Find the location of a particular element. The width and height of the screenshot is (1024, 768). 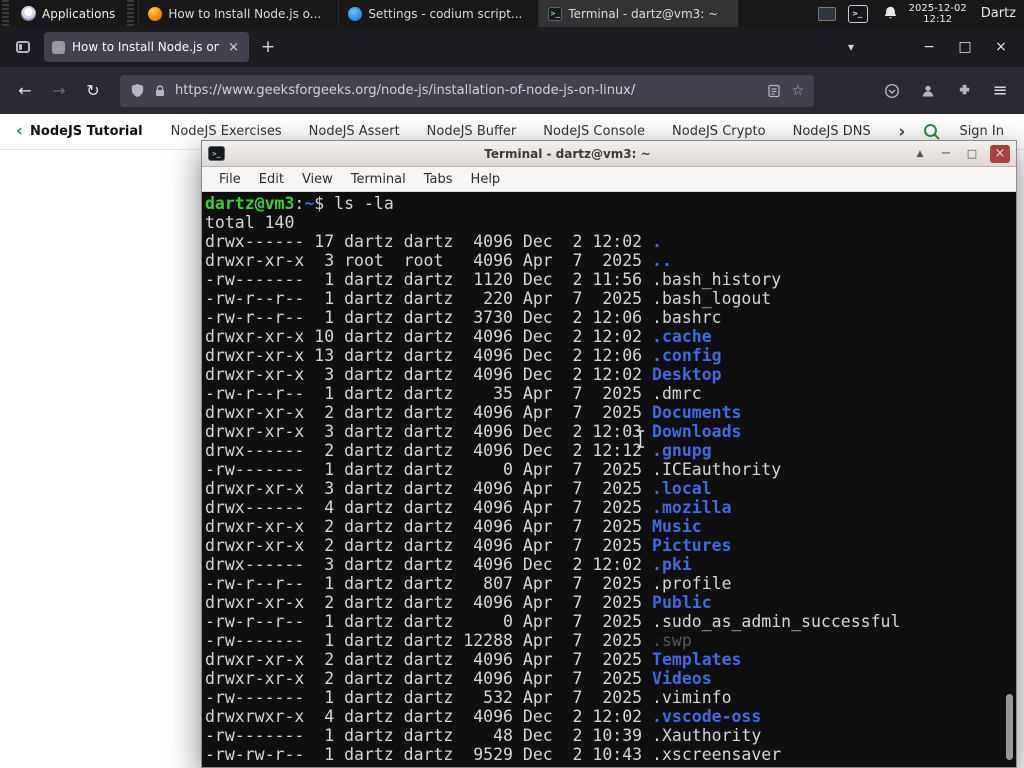

text-cursor is located at coordinates (640, 439).